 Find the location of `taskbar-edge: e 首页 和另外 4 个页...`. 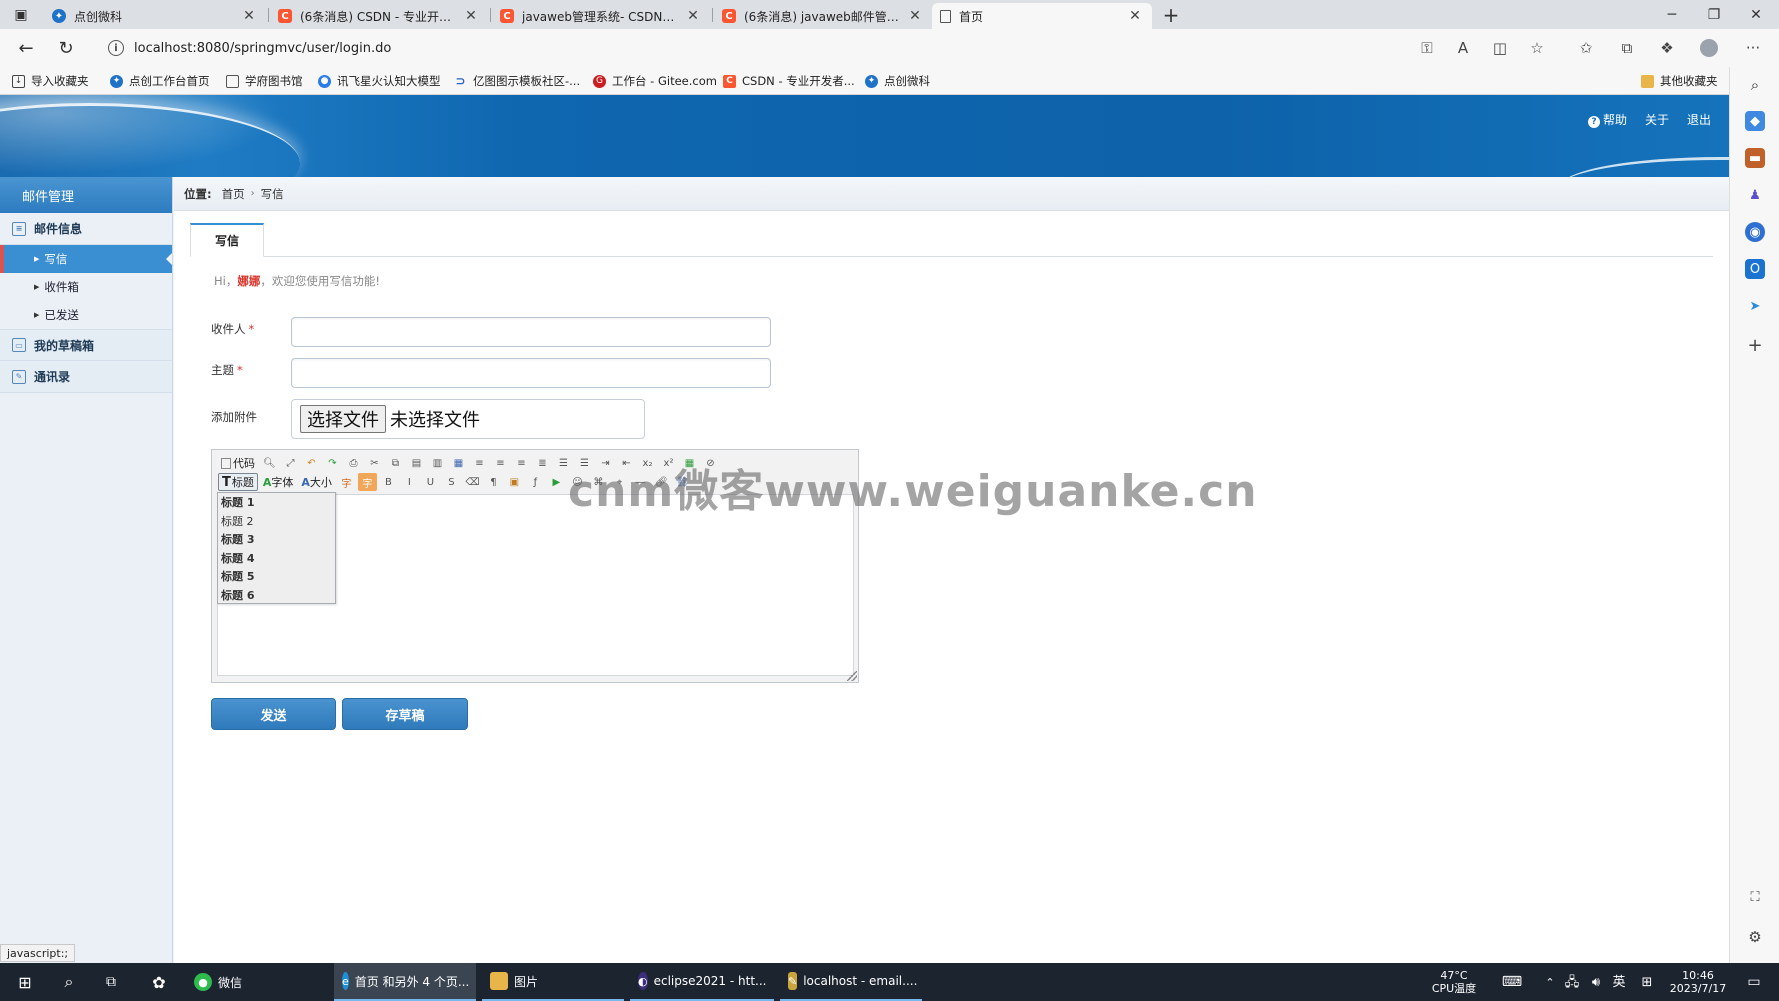

taskbar-edge: e 首页 和另外 4 个页... is located at coordinates (405, 982).